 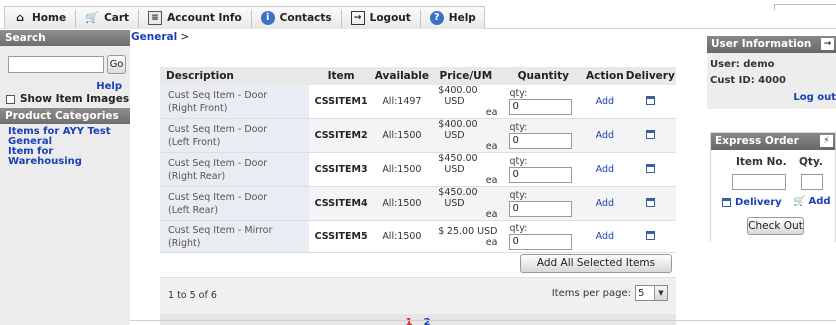 I want to click on category-link: Item for Warehousing, so click(x=69, y=157).